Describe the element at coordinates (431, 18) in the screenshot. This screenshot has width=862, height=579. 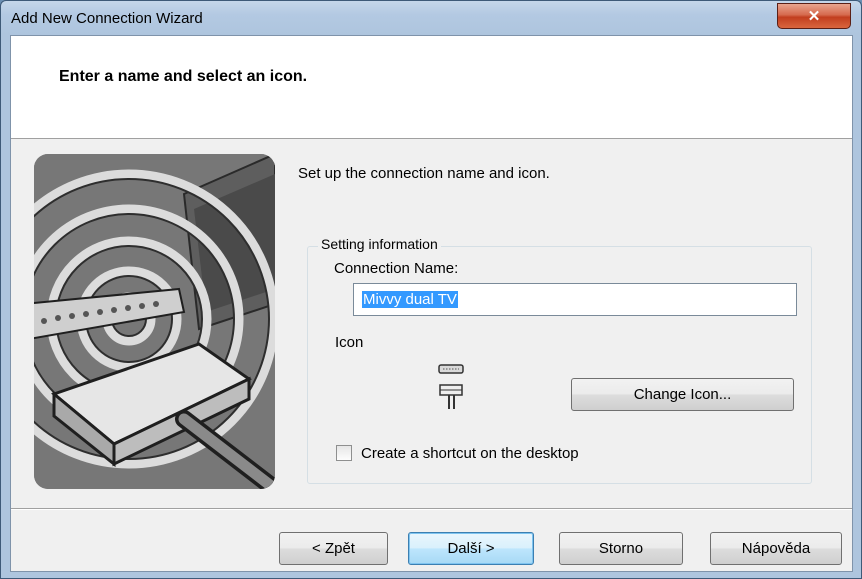
I see `title-bar: Add New Connection Wizard ✕` at that location.